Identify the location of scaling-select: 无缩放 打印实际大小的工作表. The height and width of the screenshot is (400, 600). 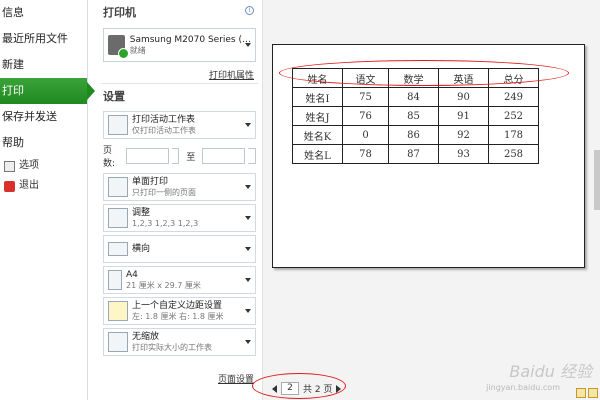
(179, 342).